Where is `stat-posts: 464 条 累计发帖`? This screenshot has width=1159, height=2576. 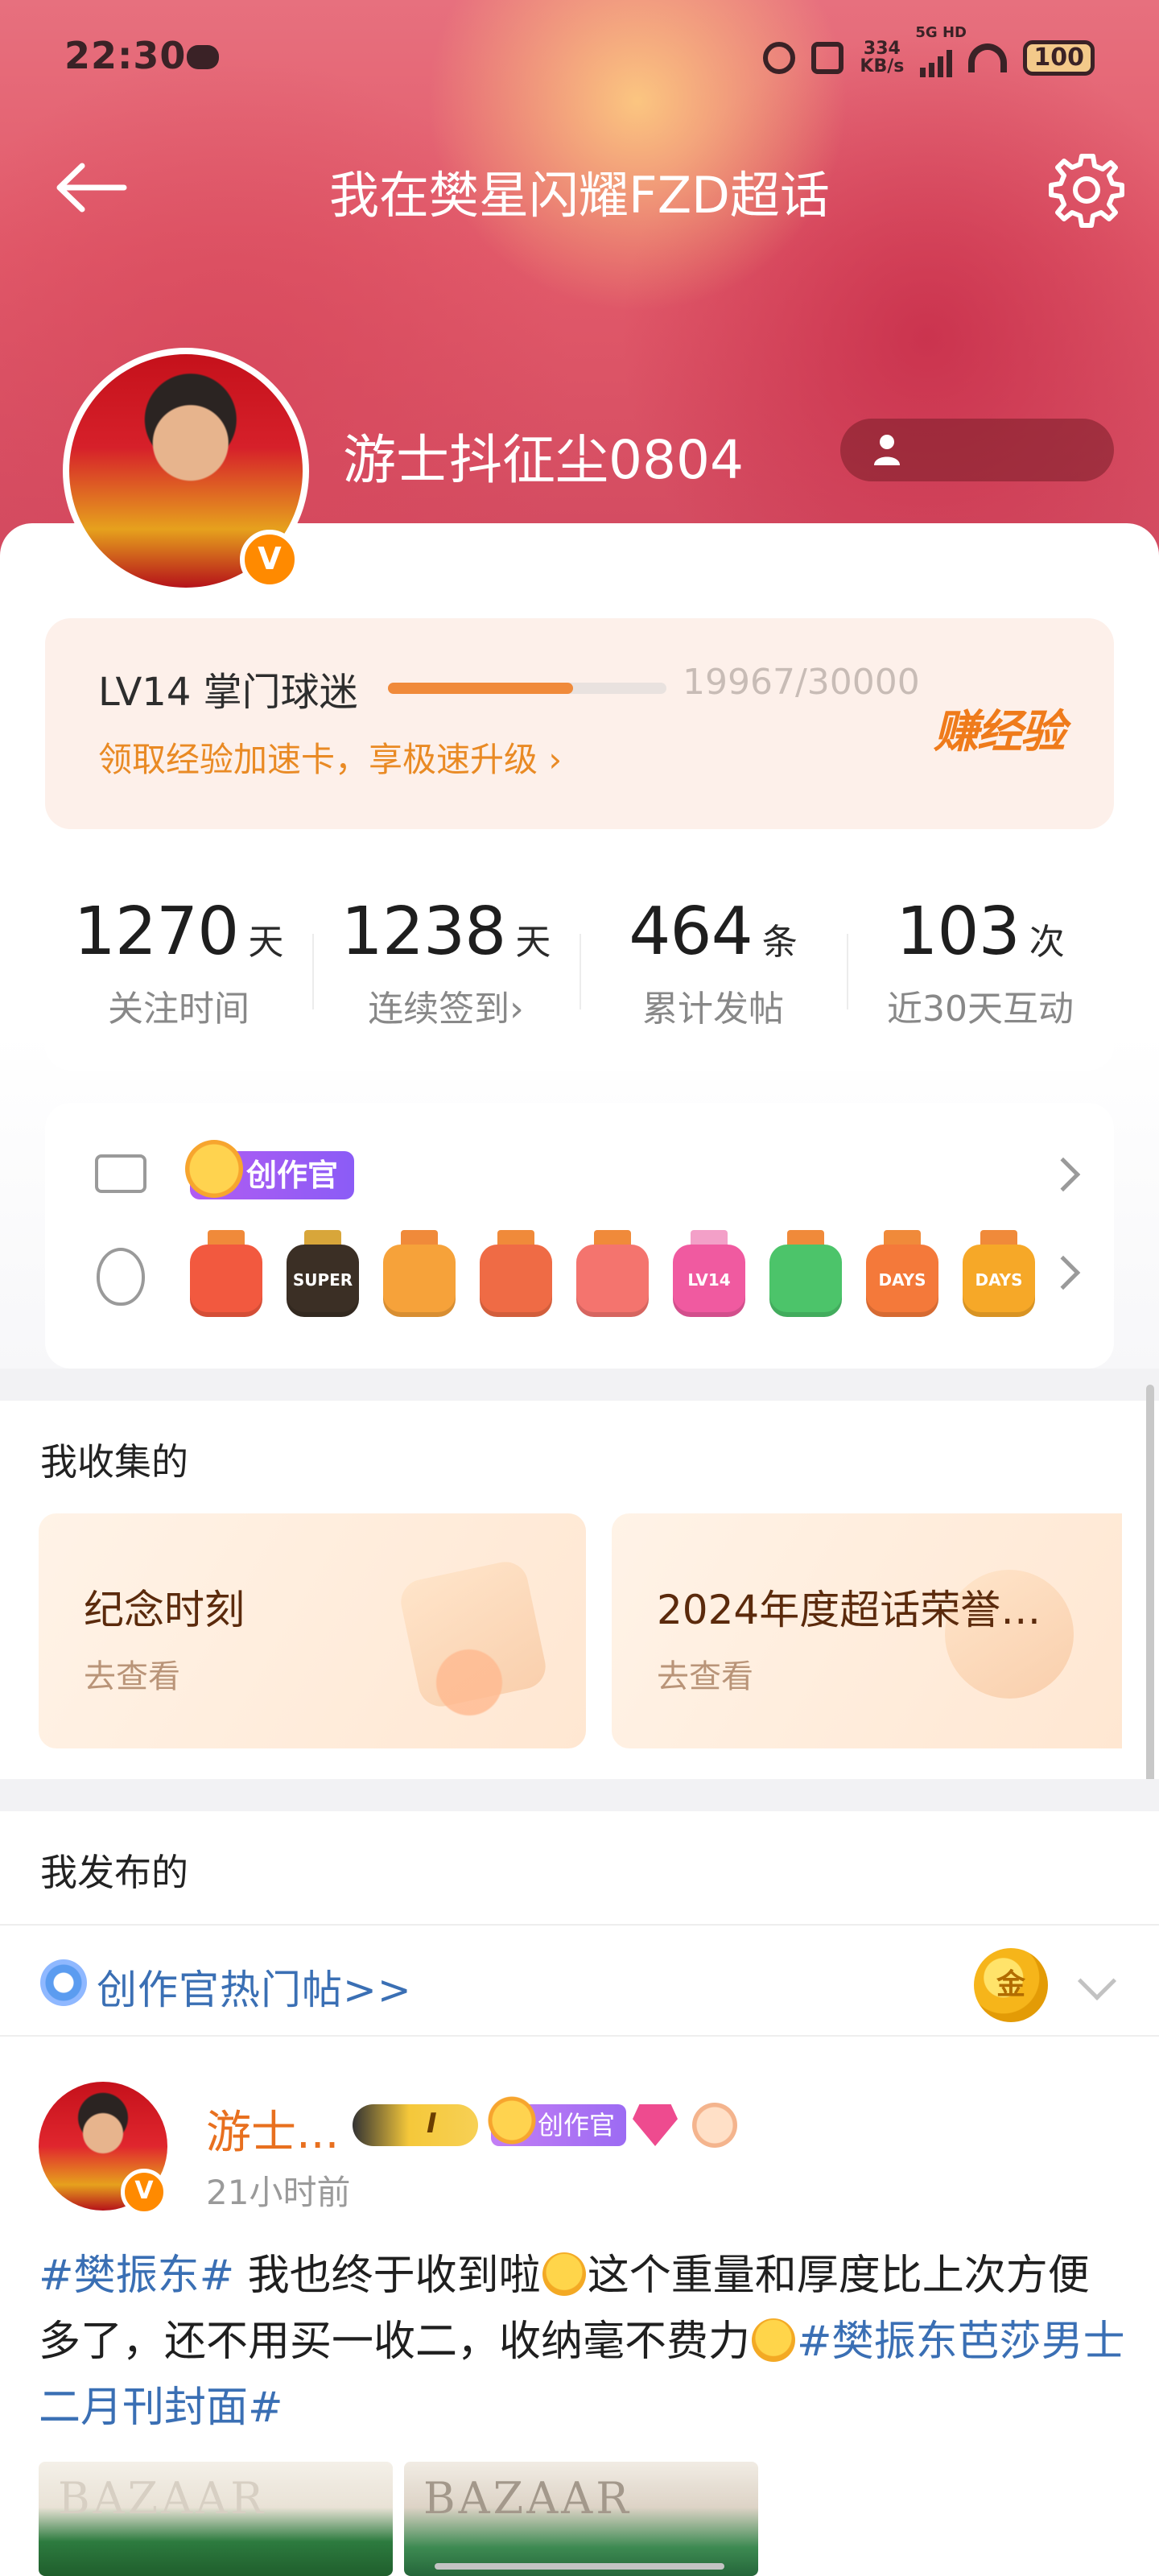 stat-posts: 464 条 累计发帖 is located at coordinates (713, 962).